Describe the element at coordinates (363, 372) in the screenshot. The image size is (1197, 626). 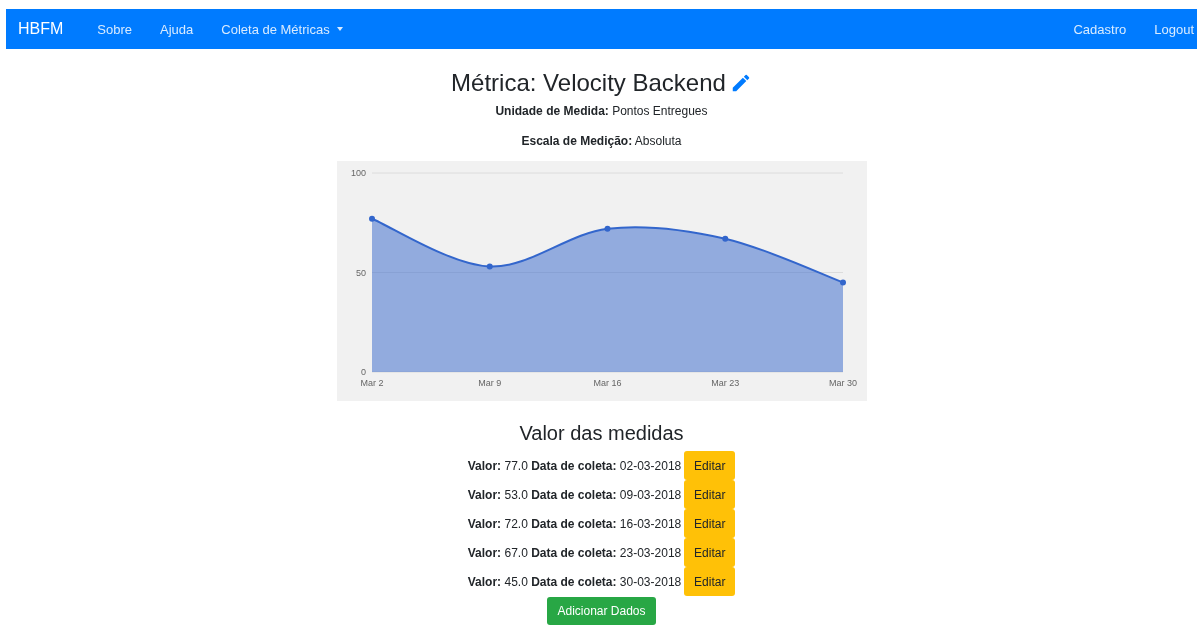
I see `y-tick-label: 0` at that location.